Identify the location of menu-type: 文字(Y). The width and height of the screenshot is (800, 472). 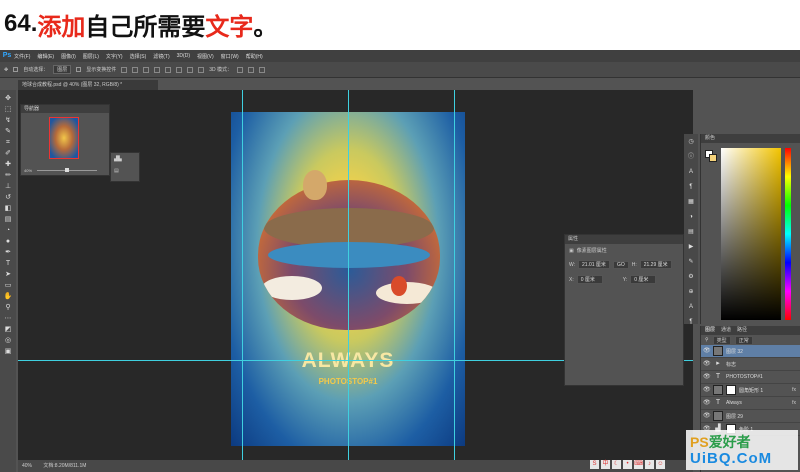
(114, 56).